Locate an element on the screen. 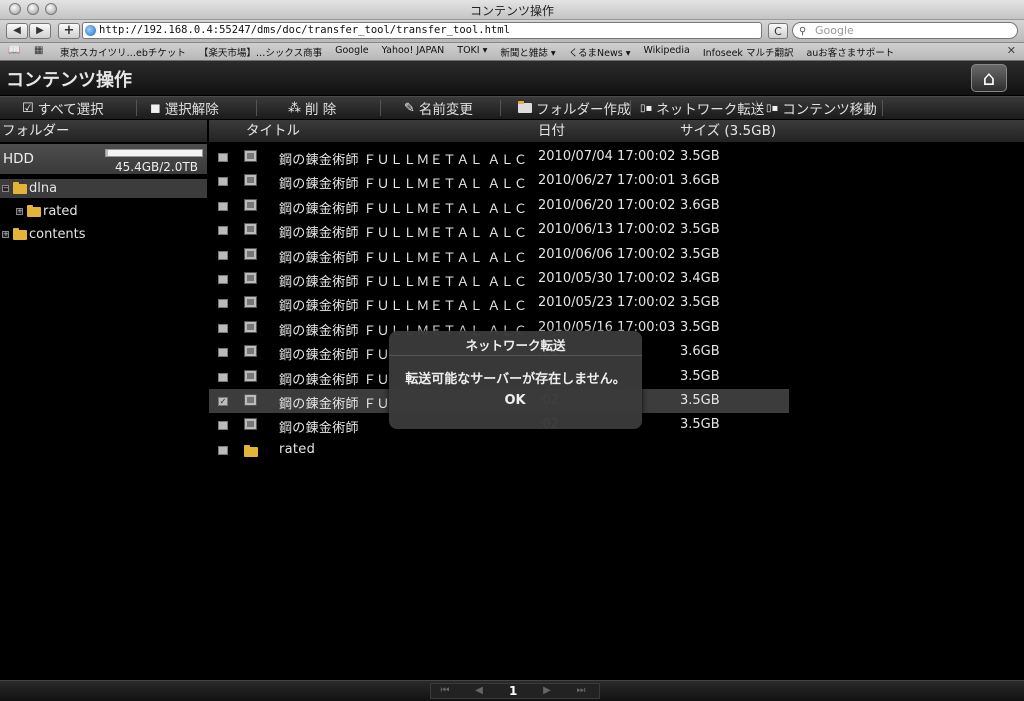  forward-button: ▶ is located at coordinates (40, 31).